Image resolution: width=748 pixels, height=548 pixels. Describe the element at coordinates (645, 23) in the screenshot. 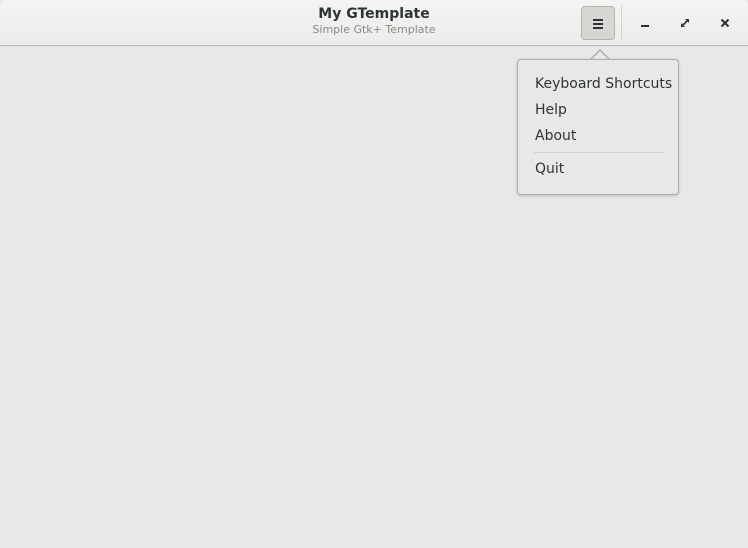

I see `minimize-button` at that location.